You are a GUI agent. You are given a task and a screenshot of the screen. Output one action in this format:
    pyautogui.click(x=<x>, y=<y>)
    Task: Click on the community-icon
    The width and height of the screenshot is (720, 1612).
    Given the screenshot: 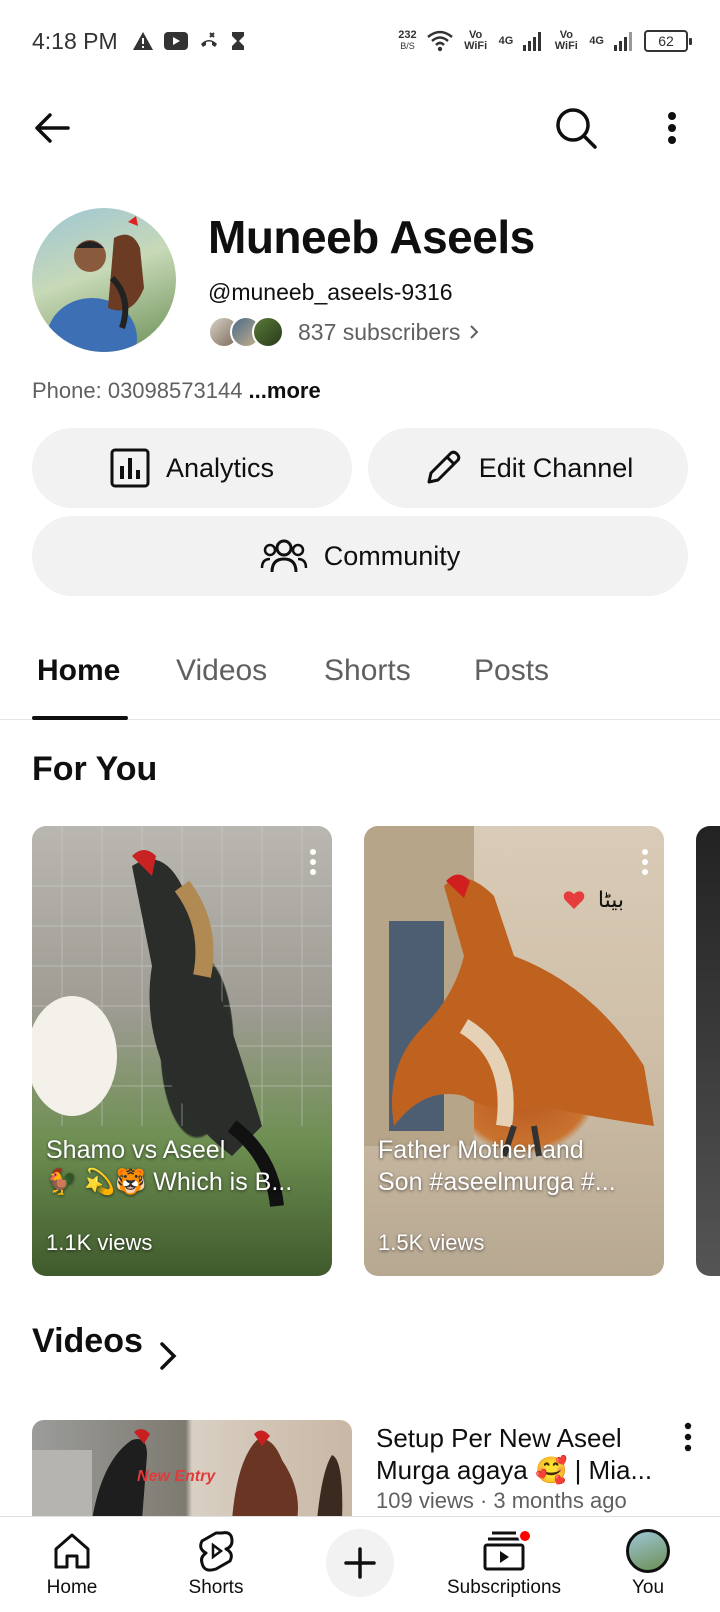 What is the action you would take?
    pyautogui.click(x=283, y=556)
    